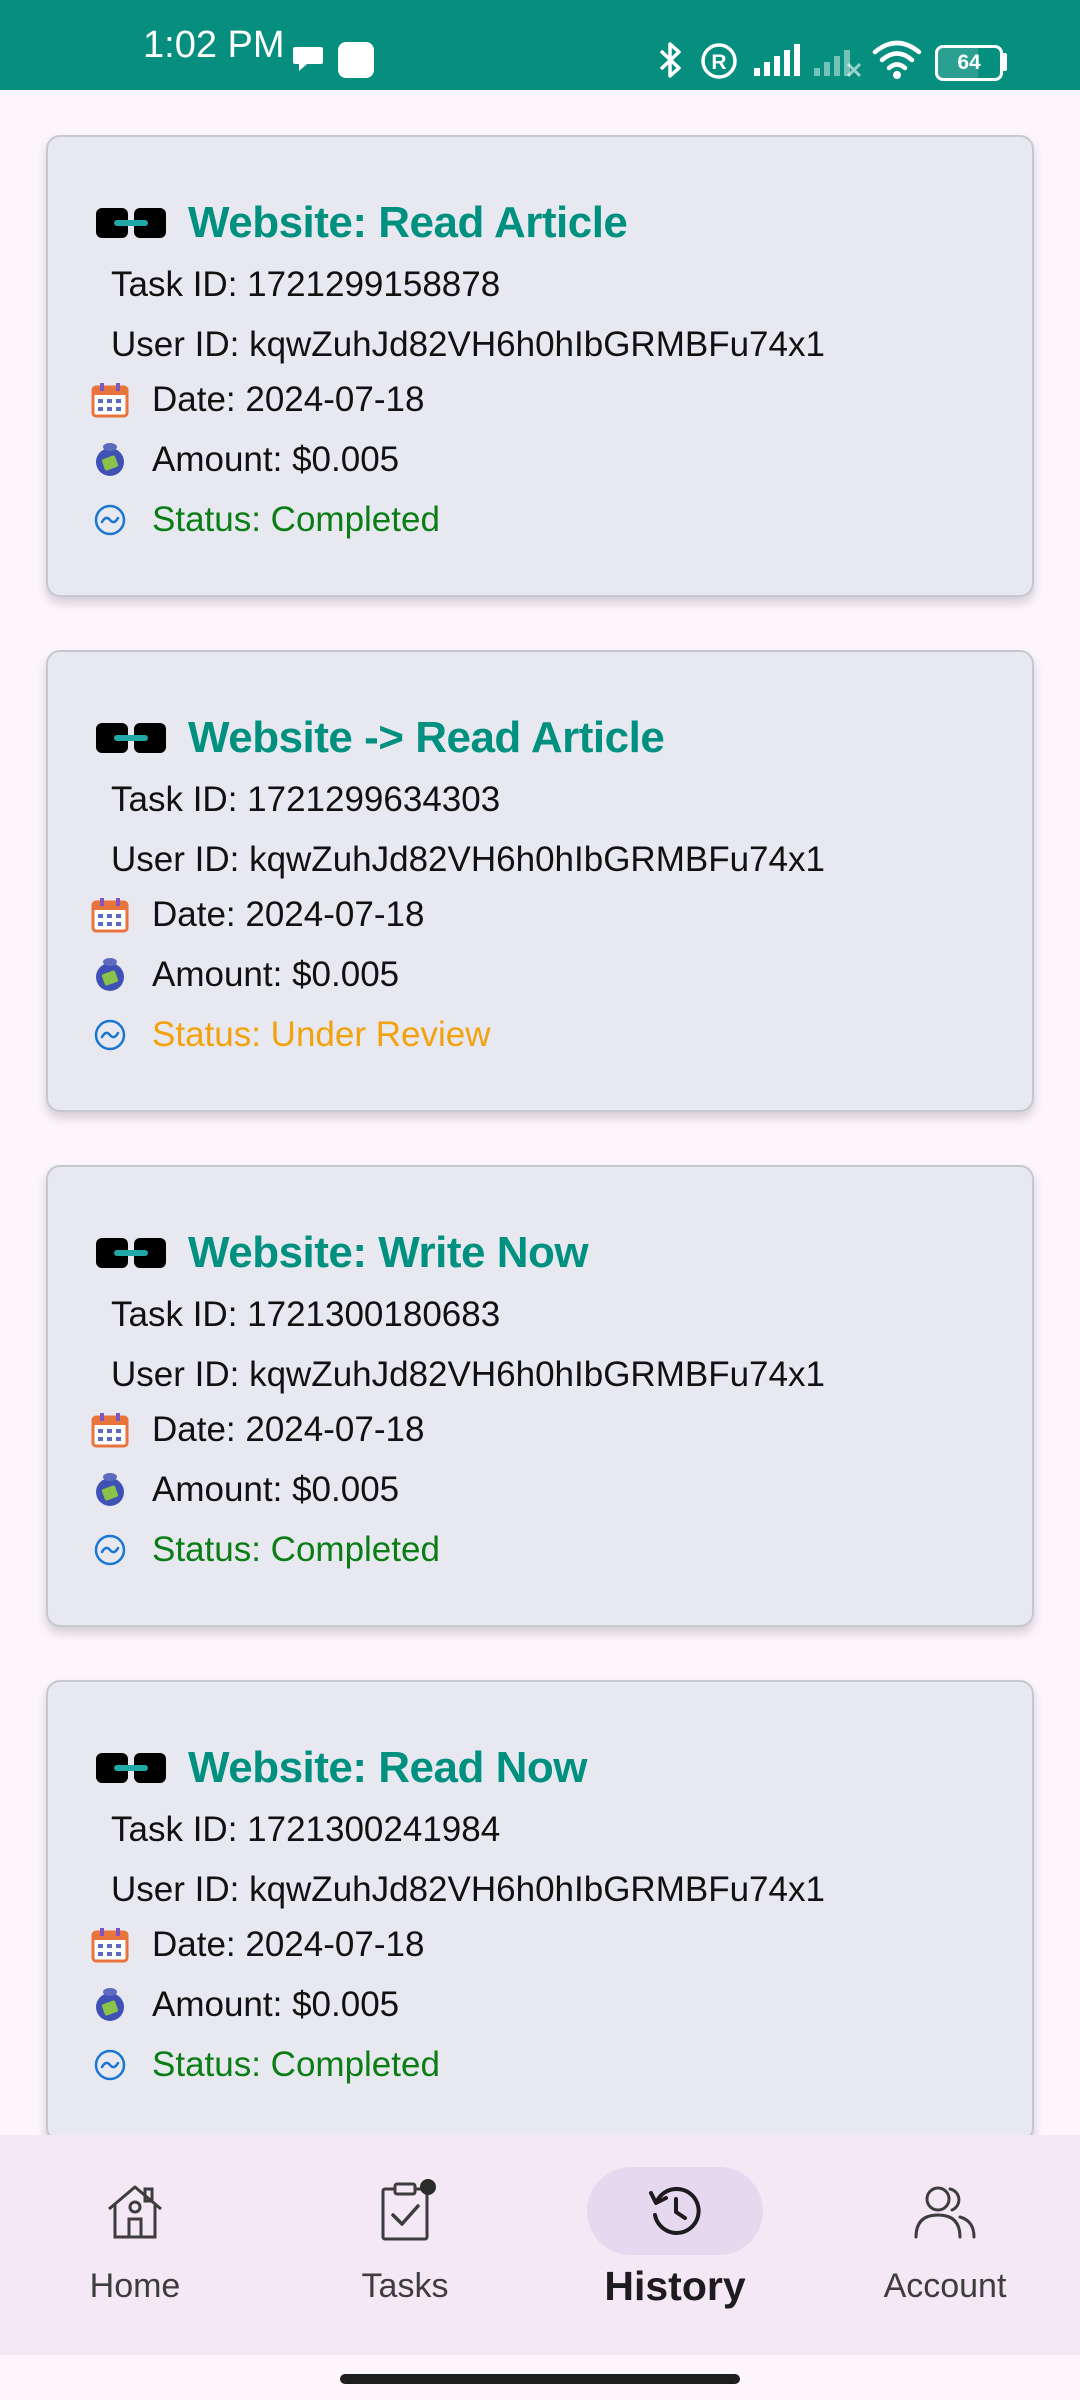  I want to click on card-title: Website: Read Article, so click(408, 222).